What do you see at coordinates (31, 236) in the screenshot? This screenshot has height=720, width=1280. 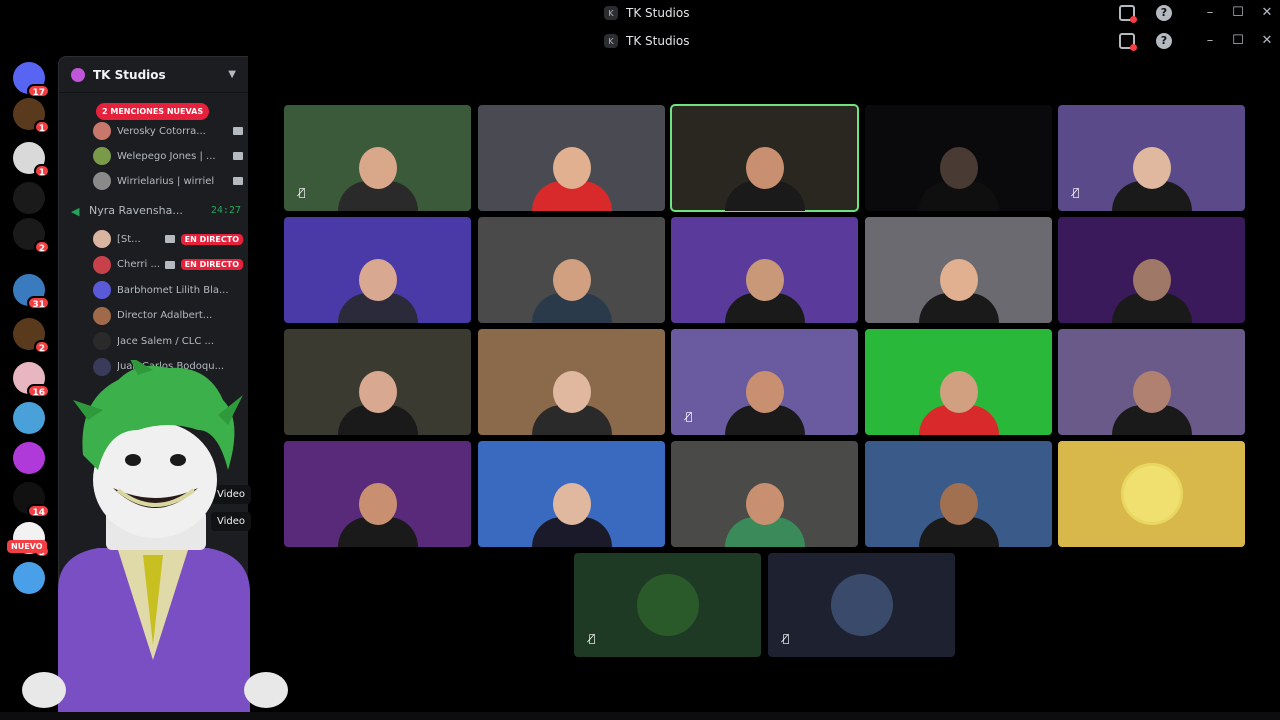 I see `server-5-icon: 2` at bounding box center [31, 236].